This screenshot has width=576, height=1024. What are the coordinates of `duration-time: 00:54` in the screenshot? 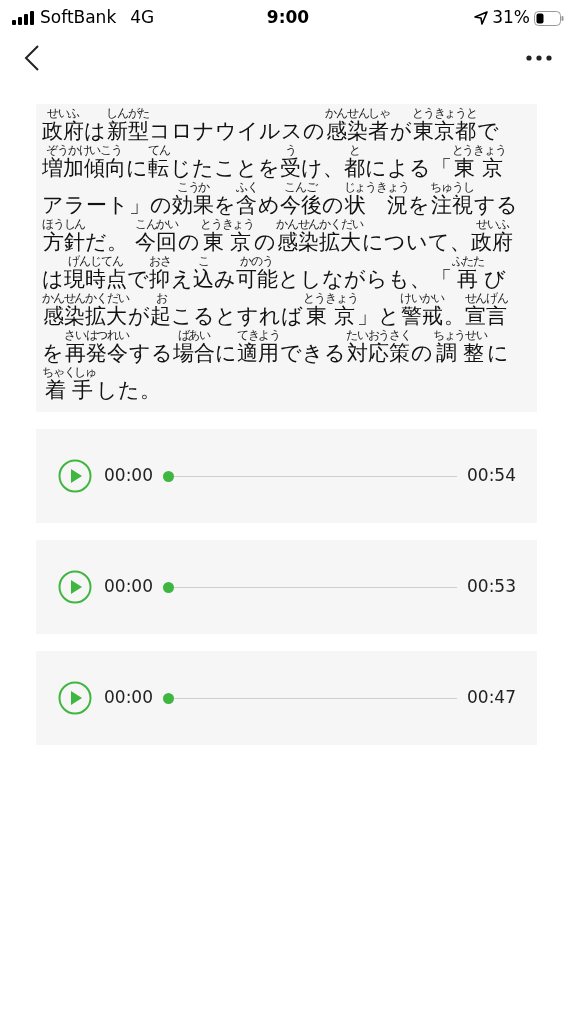 It's located at (491, 476).